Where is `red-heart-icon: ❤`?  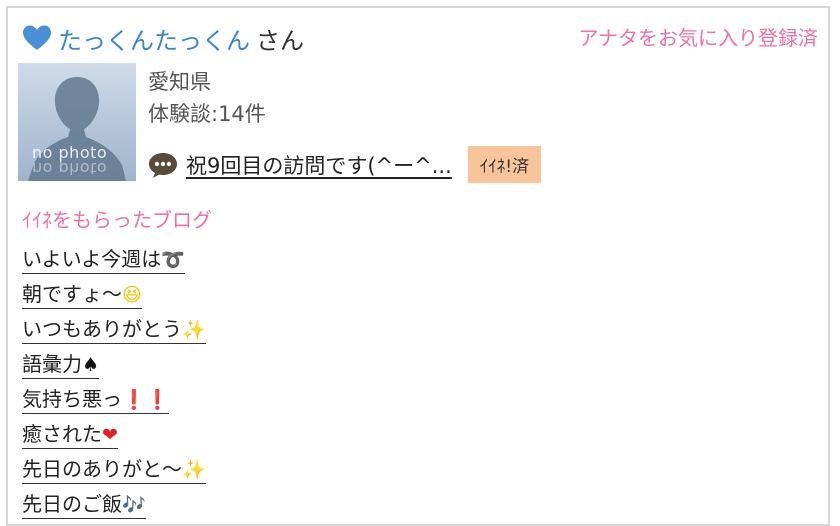
red-heart-icon: ❤ is located at coordinates (110, 435).